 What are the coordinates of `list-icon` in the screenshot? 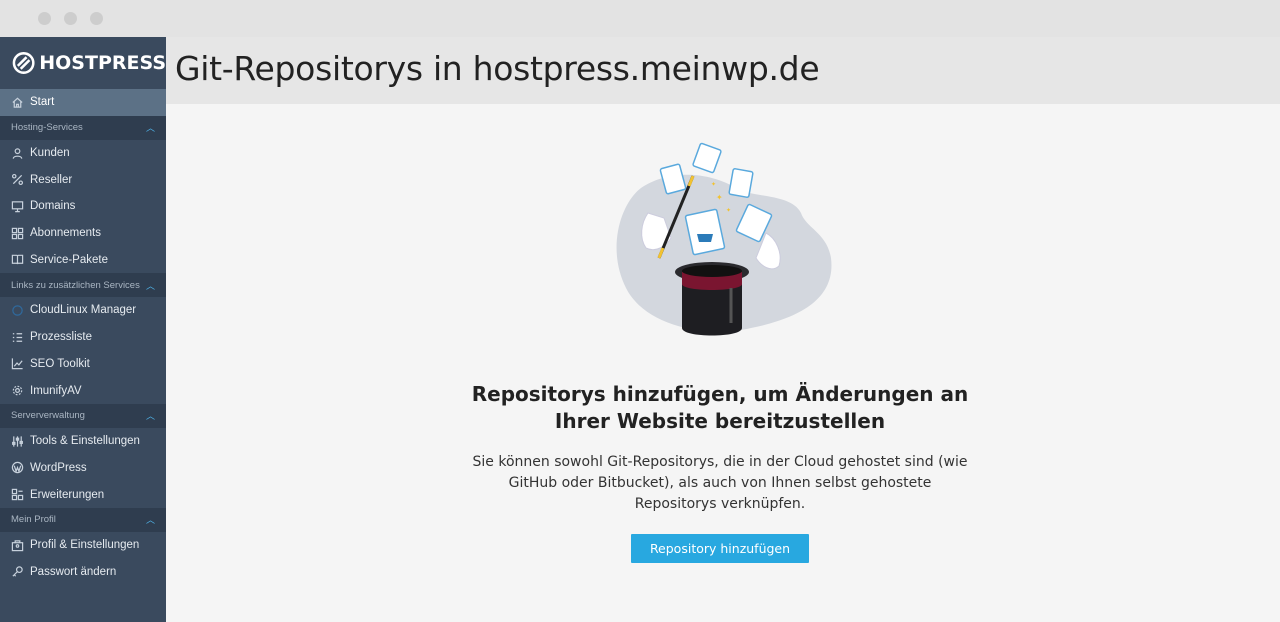 It's located at (17, 337).